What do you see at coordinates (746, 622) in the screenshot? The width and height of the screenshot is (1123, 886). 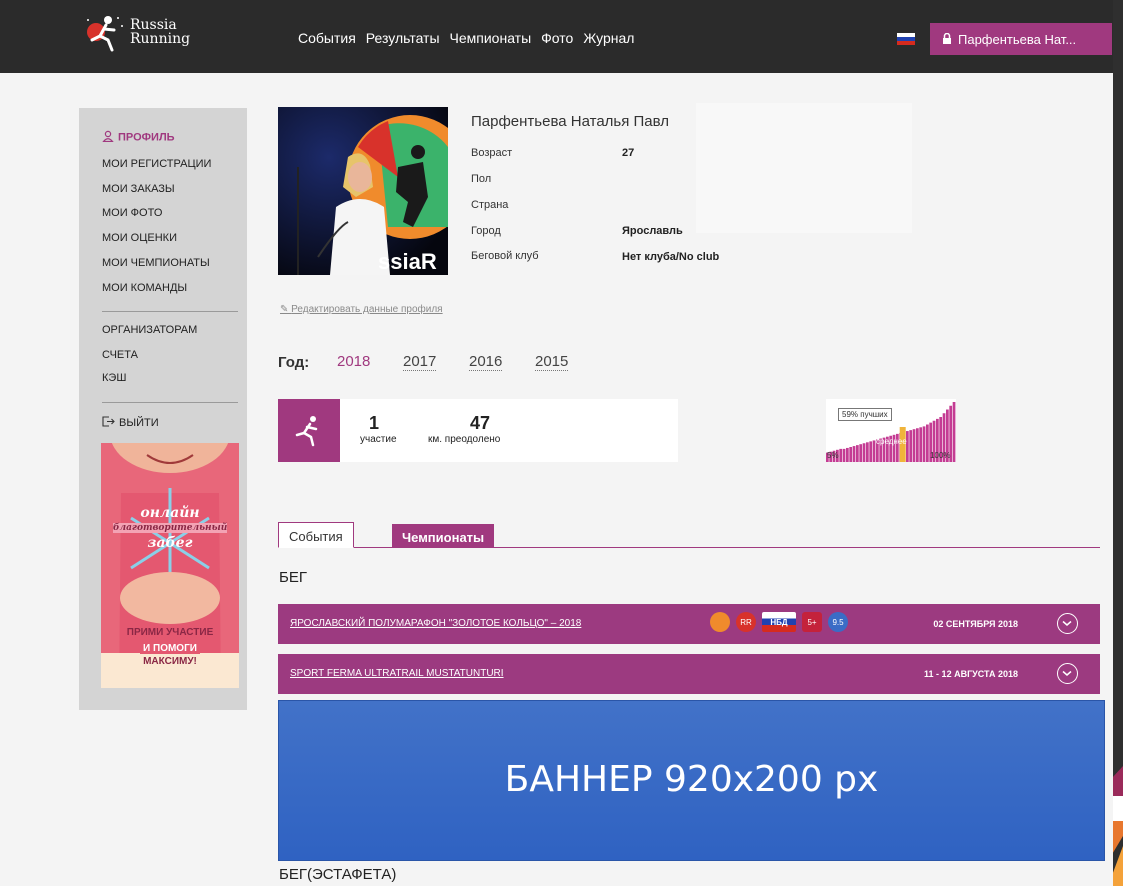 I see `russia-running-badge-icon: RR` at bounding box center [746, 622].